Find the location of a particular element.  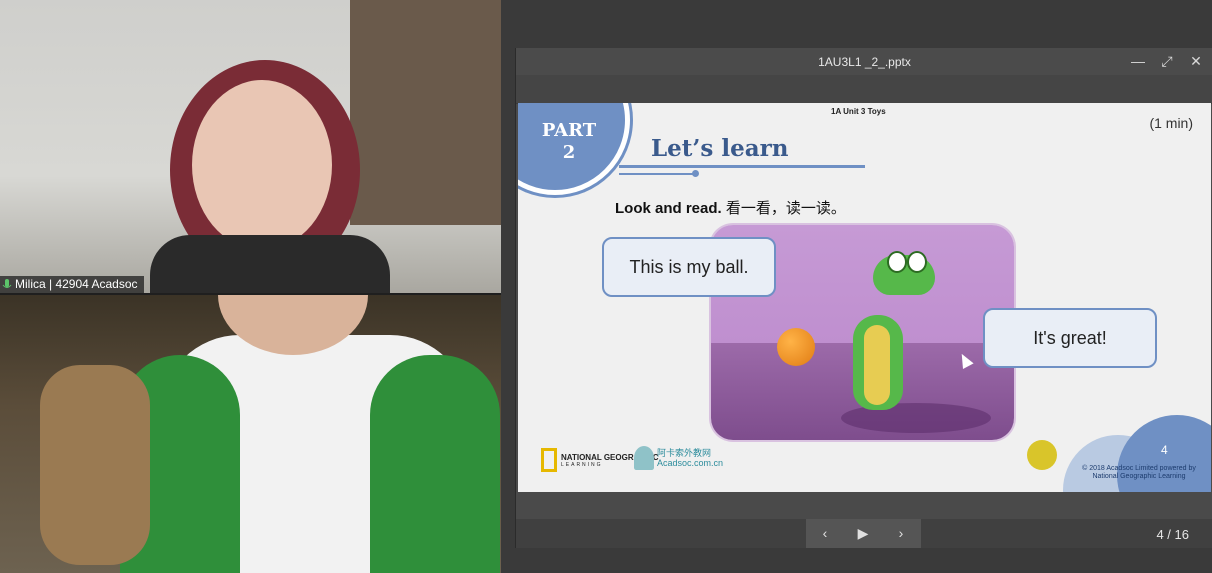

viewer-toolbar is located at coordinates (864, 89).